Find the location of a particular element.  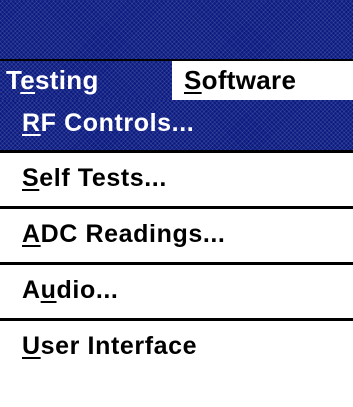

menu-testing: Testing is located at coordinates (86, 80).